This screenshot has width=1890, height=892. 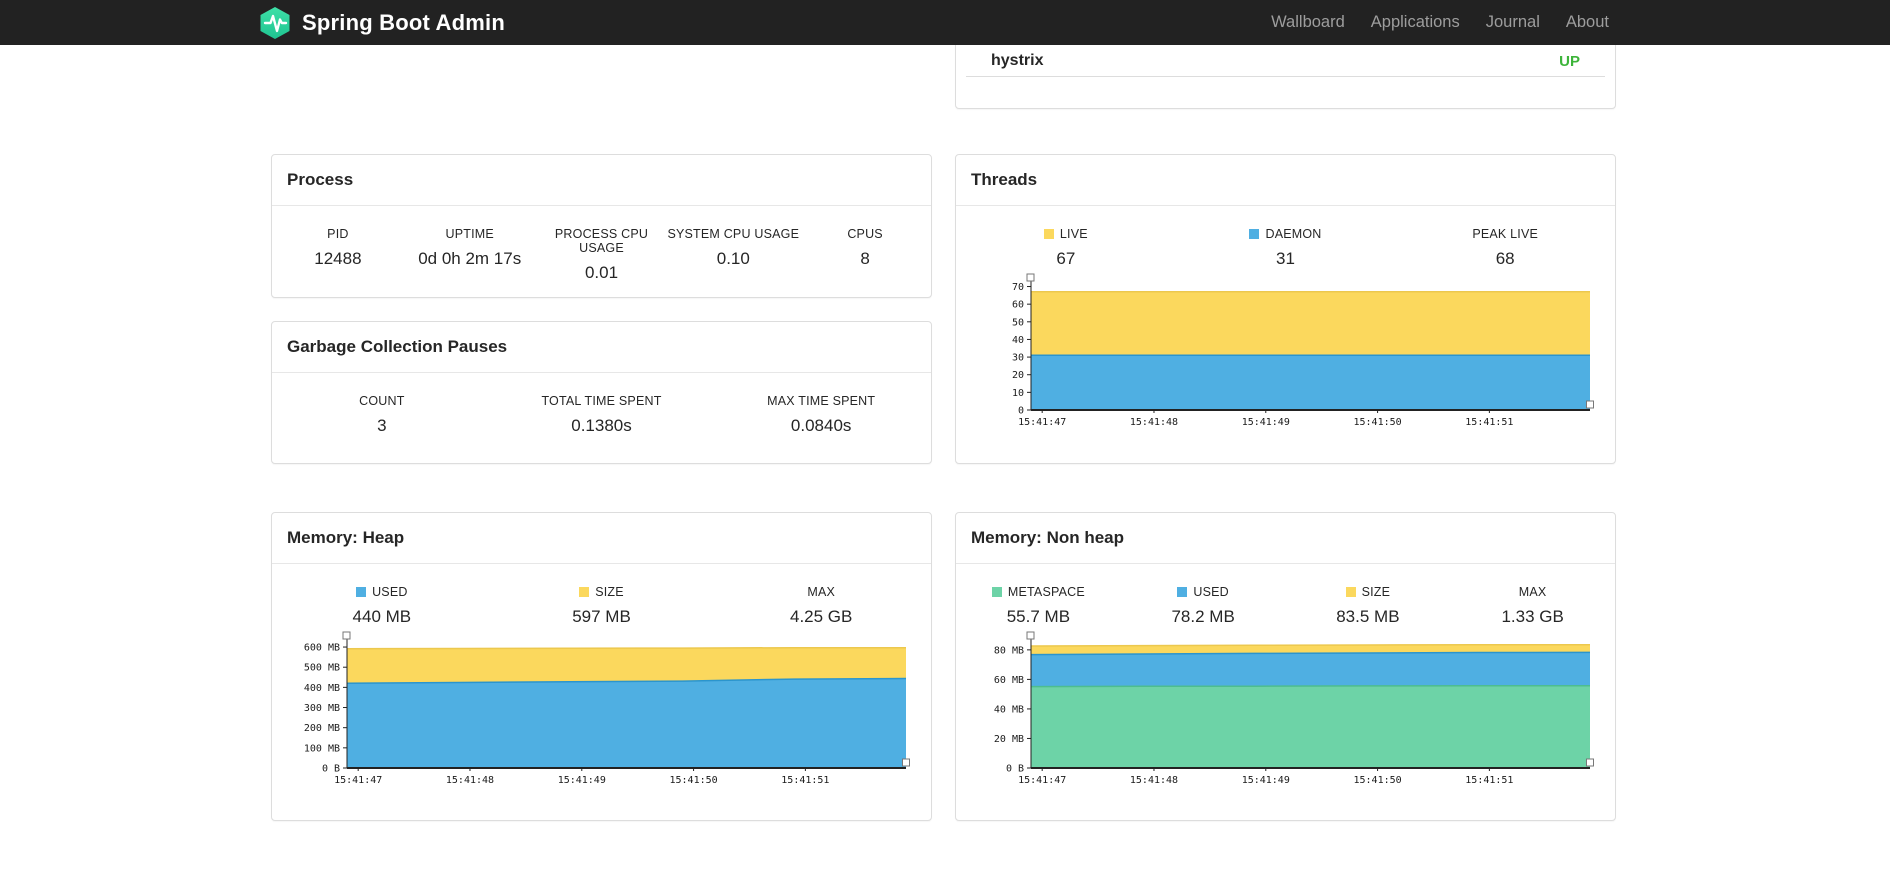 I want to click on svg-text: 20, so click(x=1018, y=375).